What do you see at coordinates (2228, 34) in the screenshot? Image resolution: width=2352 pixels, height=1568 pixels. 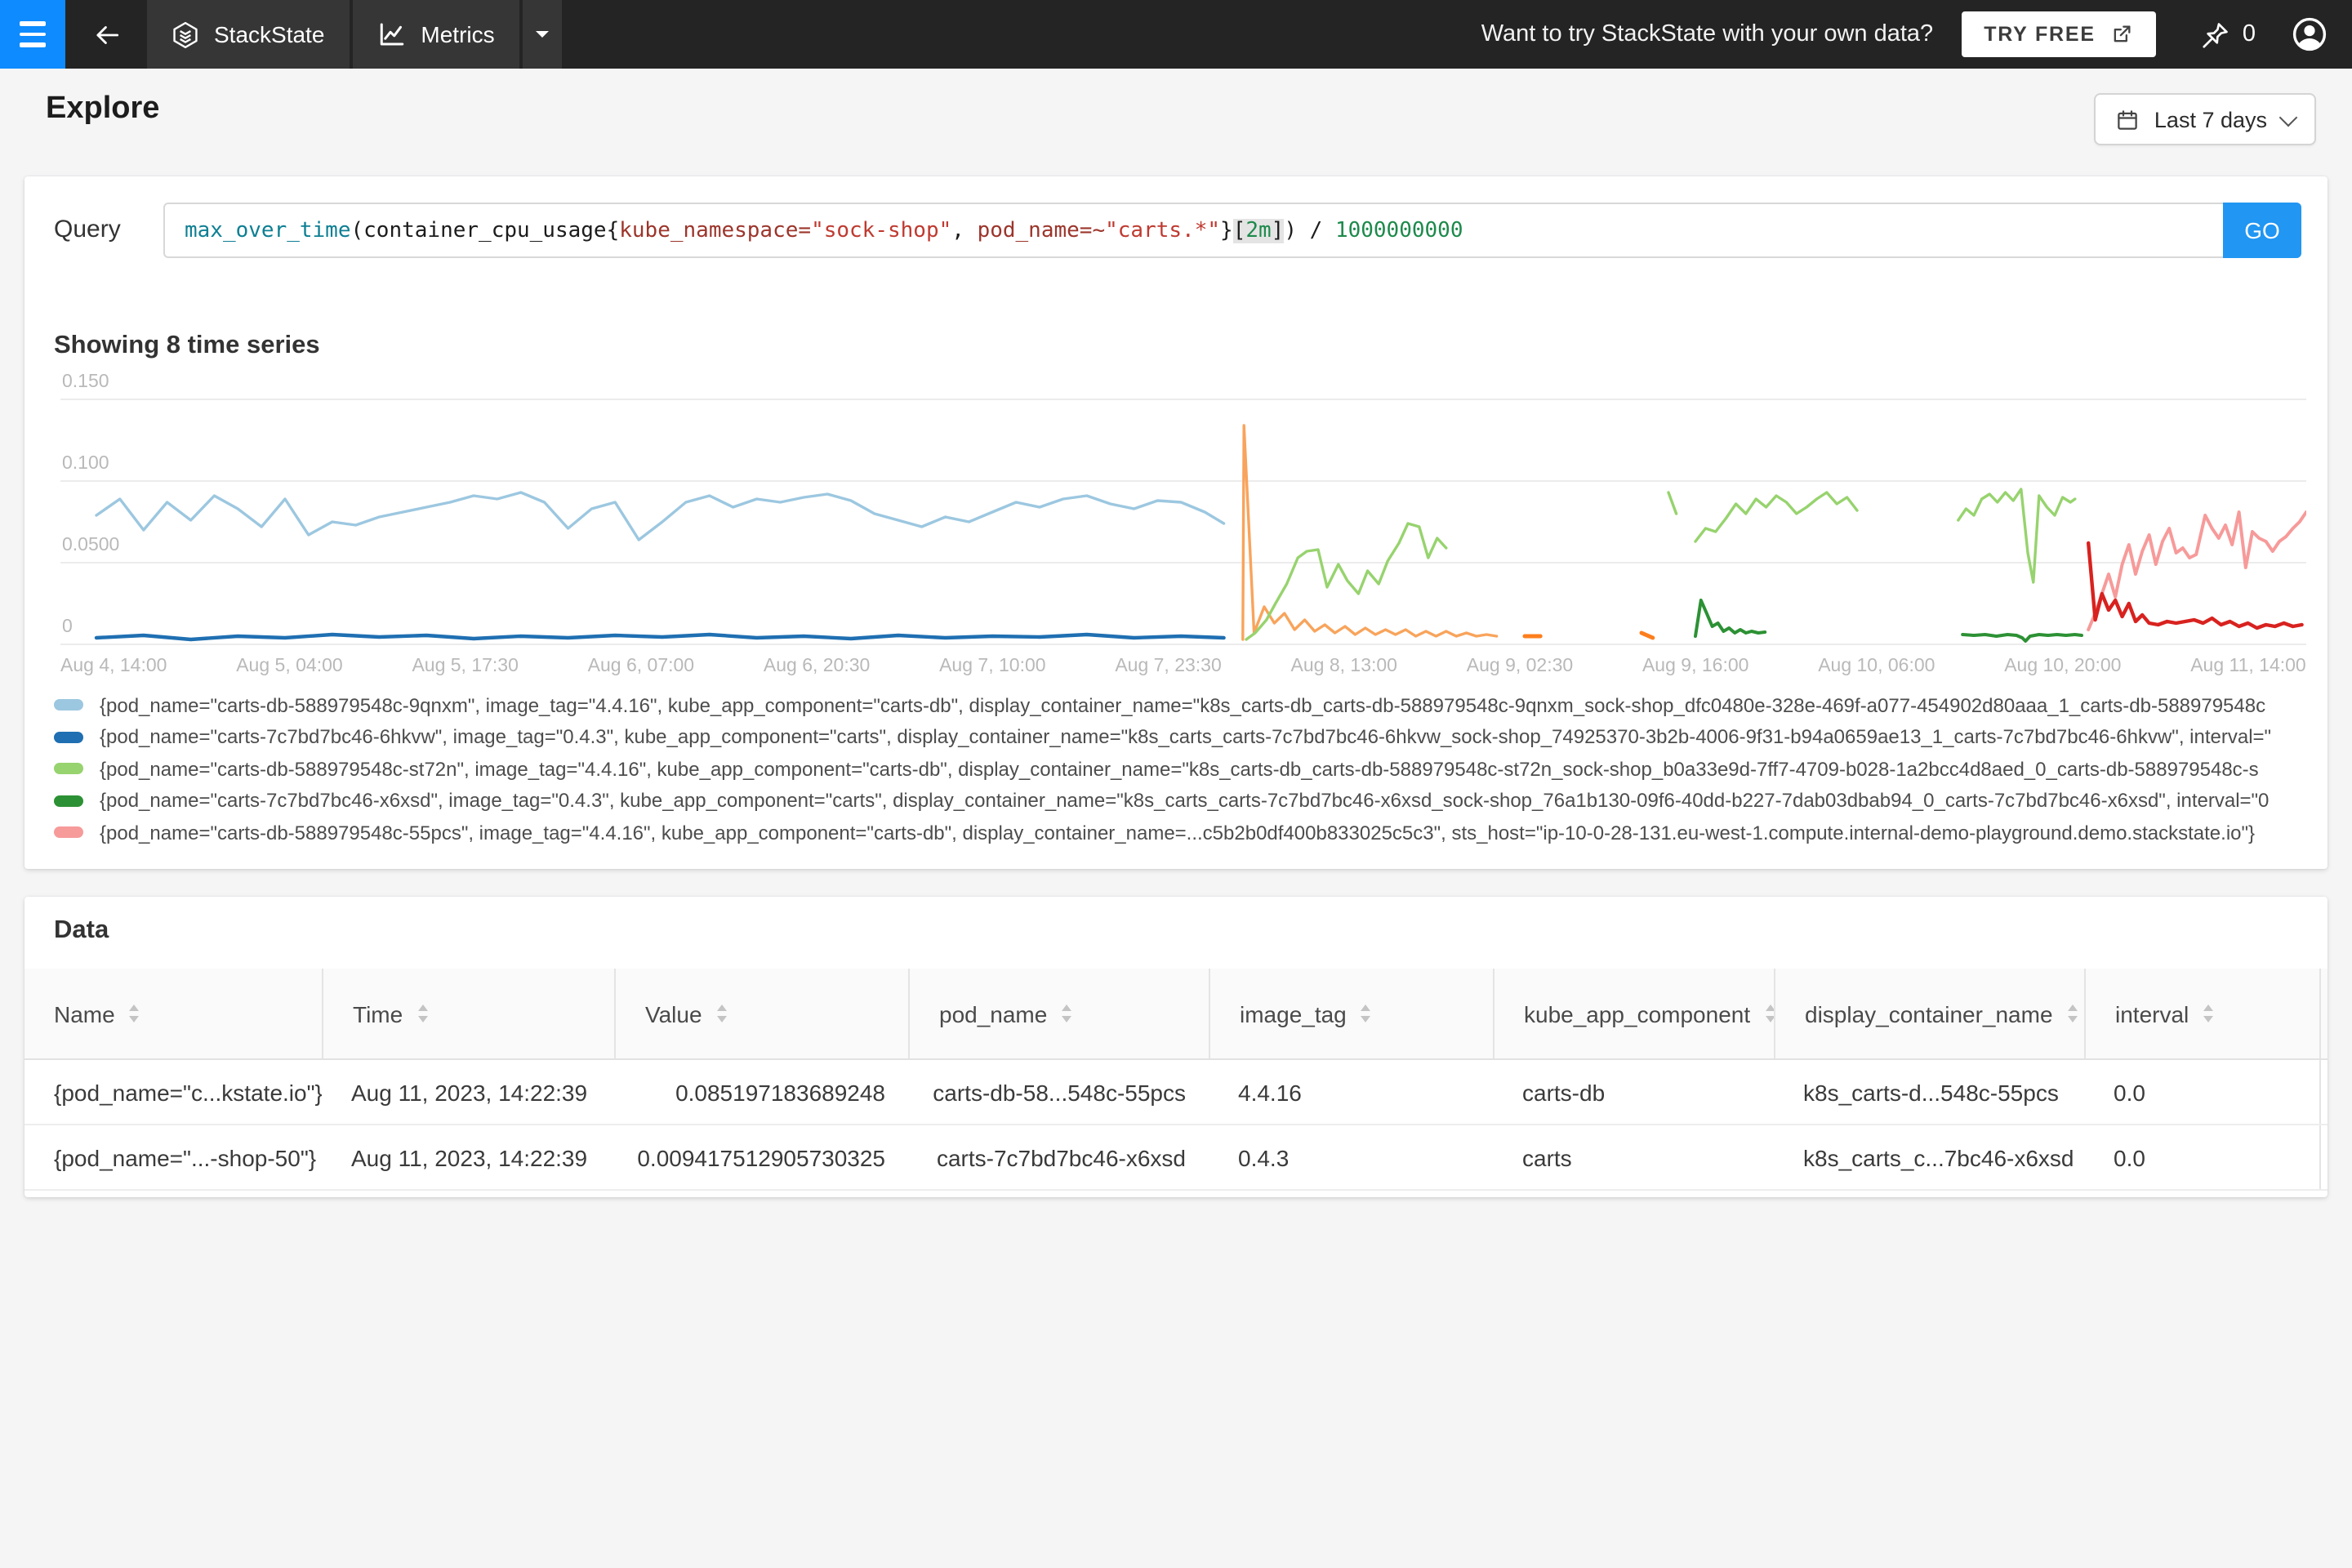 I see `pin-button: 0` at bounding box center [2228, 34].